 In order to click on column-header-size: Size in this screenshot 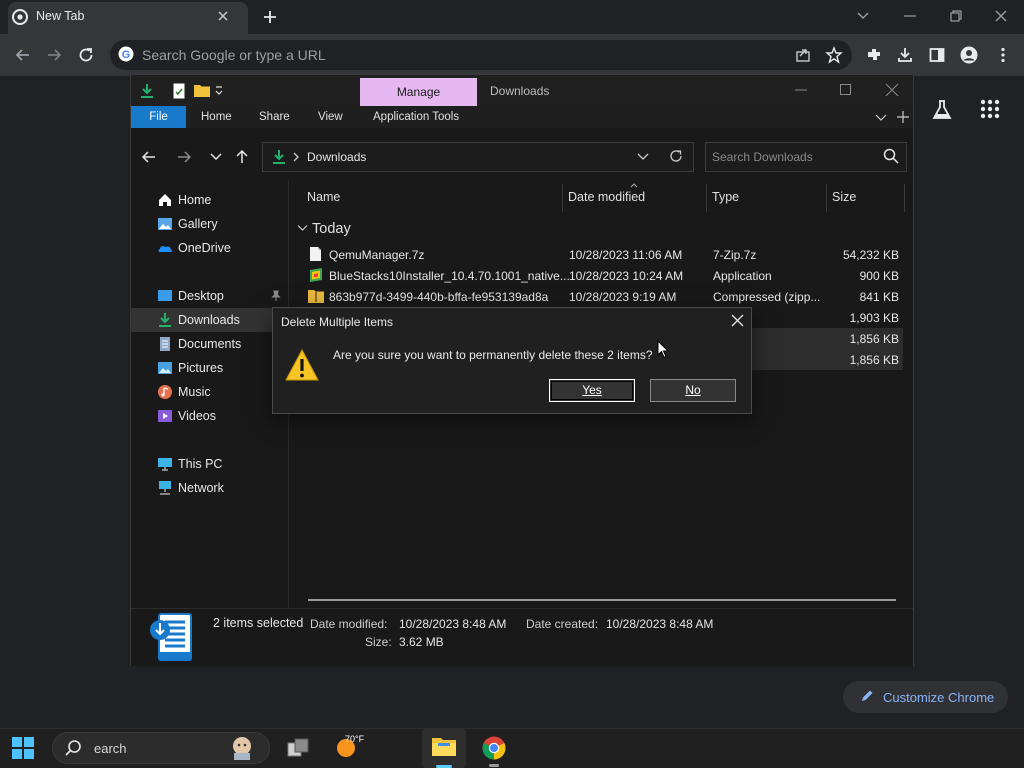, I will do `click(844, 197)`.